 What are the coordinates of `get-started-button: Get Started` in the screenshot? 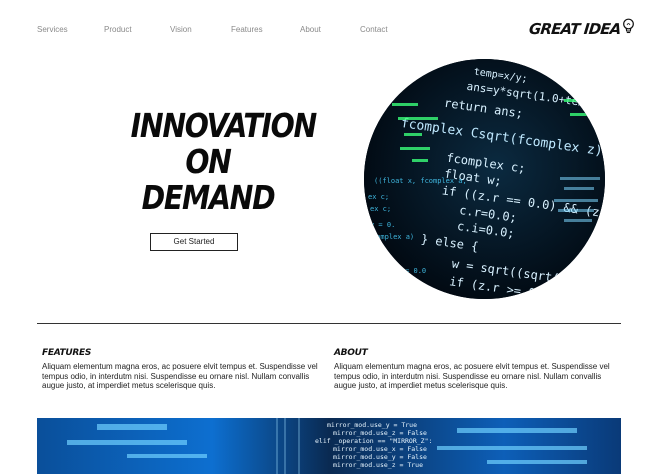 It's located at (194, 242).